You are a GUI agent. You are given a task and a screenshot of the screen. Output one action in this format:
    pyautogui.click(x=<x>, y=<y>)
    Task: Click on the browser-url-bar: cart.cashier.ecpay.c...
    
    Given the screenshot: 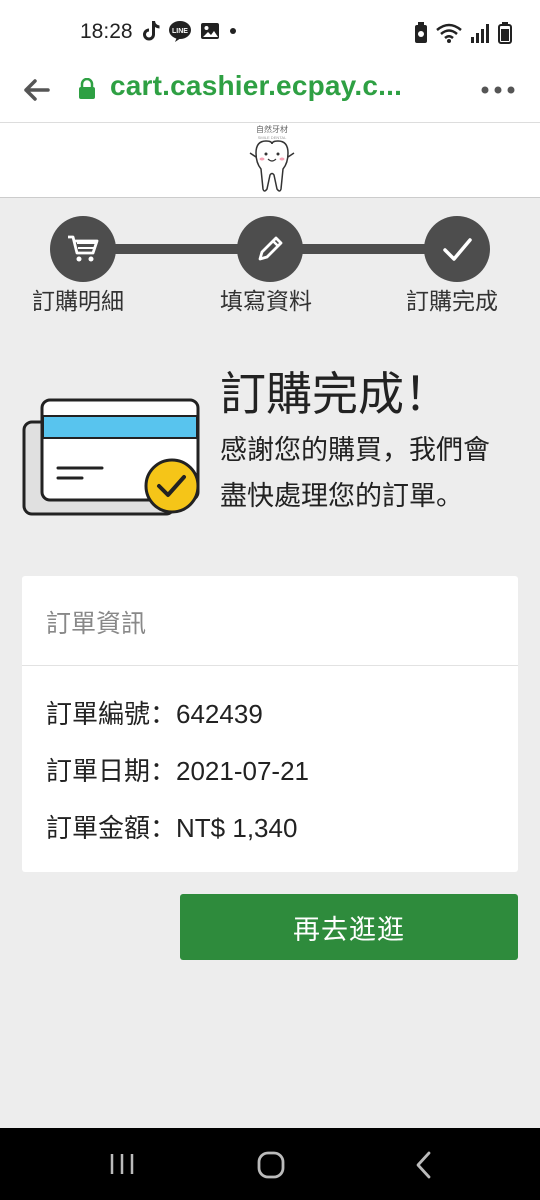 What is the action you would take?
    pyautogui.click(x=270, y=93)
    